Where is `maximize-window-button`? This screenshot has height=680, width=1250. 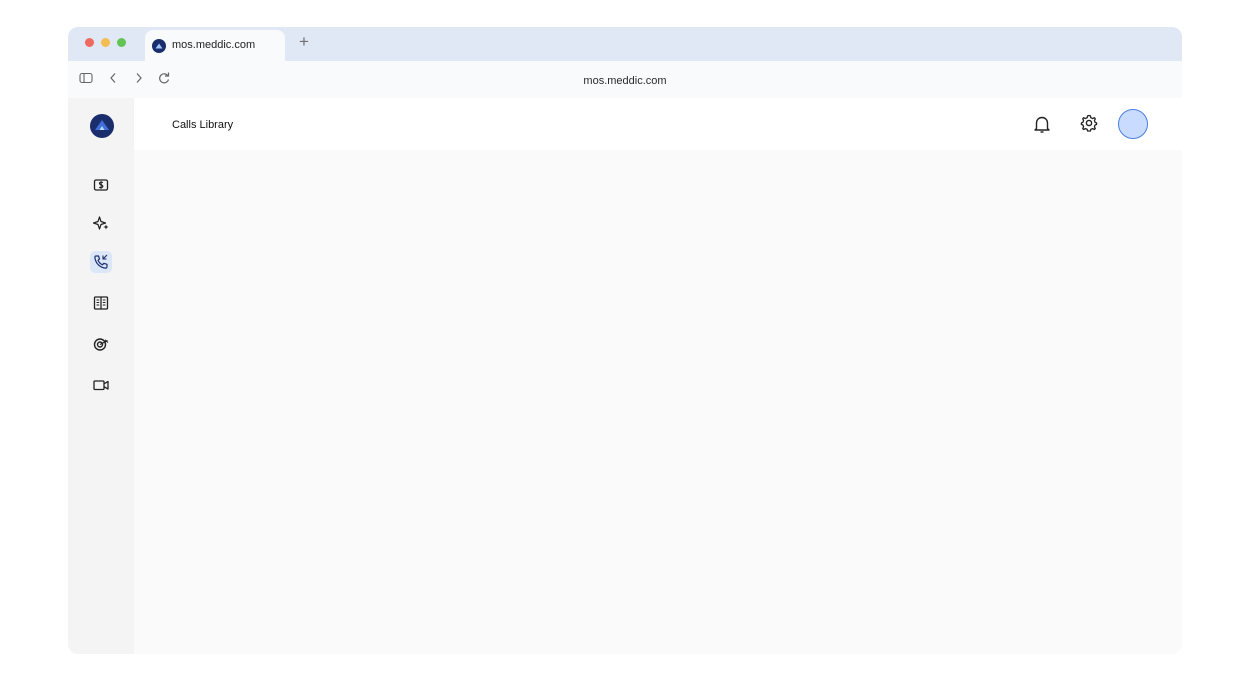 maximize-window-button is located at coordinates (121, 42).